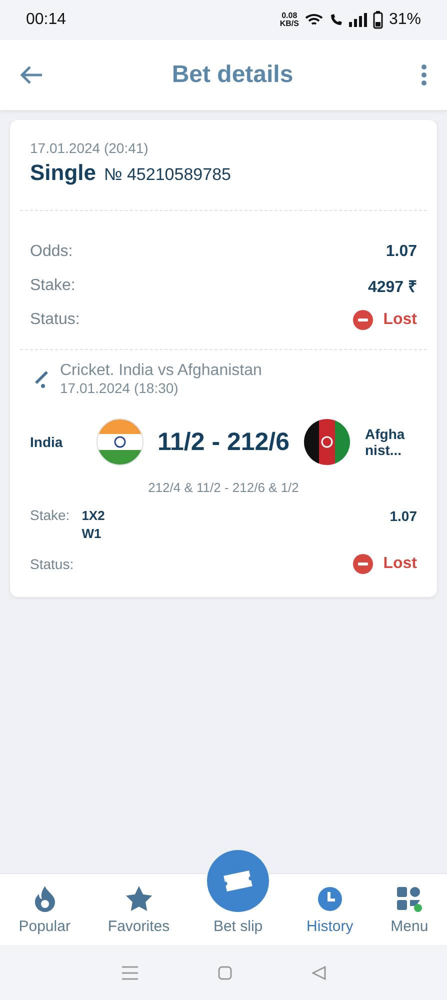  Describe the element at coordinates (377, 20) in the screenshot. I see `battery-icon` at that location.